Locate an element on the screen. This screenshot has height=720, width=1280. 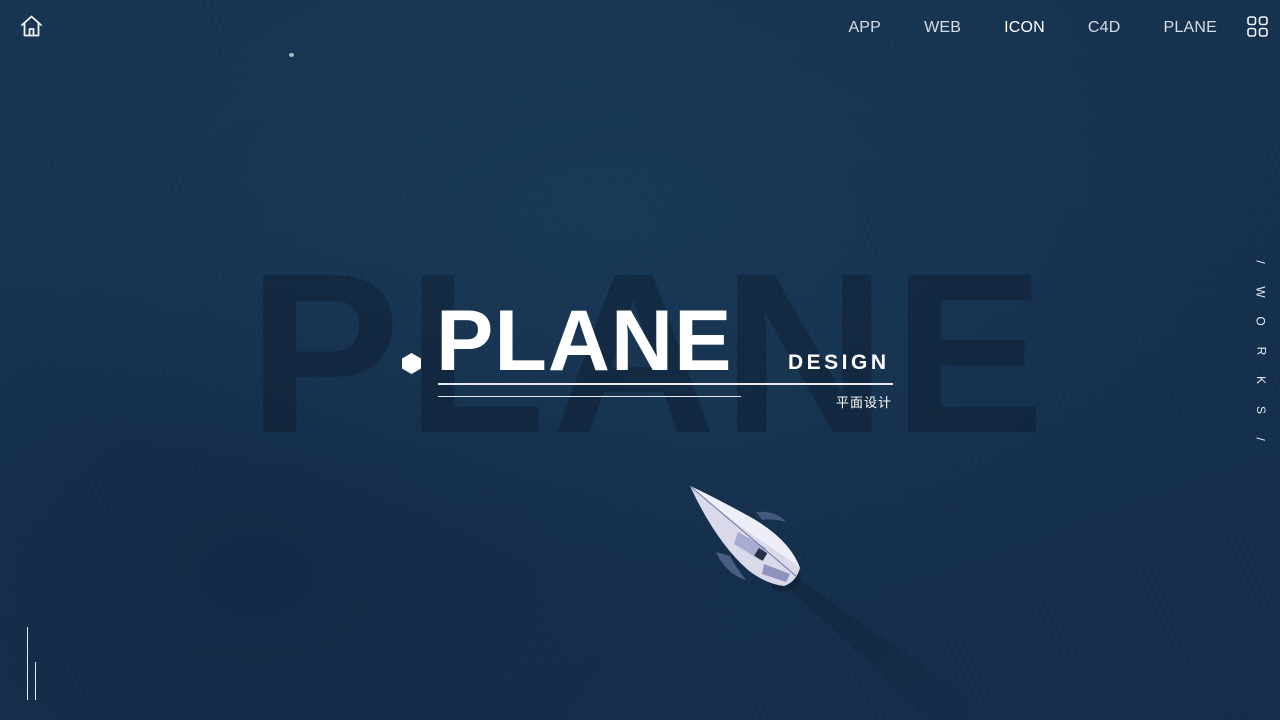
page-title: PLANE is located at coordinates (584, 341).